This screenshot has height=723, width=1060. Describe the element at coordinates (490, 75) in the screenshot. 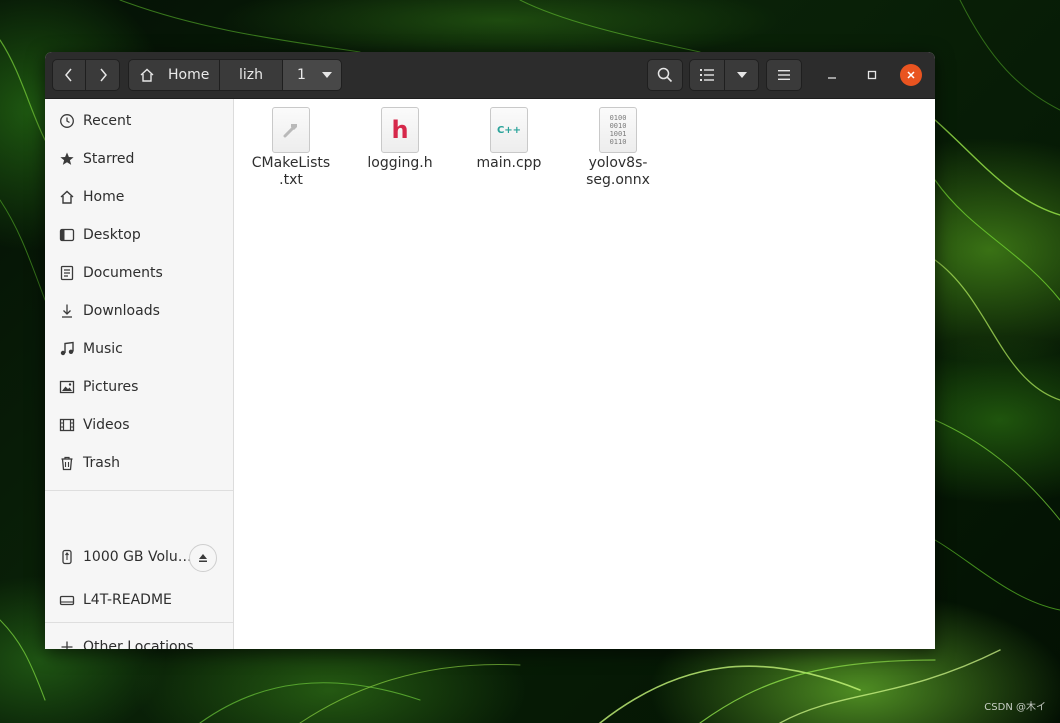

I see `headerbar: Home lizh 1` at that location.